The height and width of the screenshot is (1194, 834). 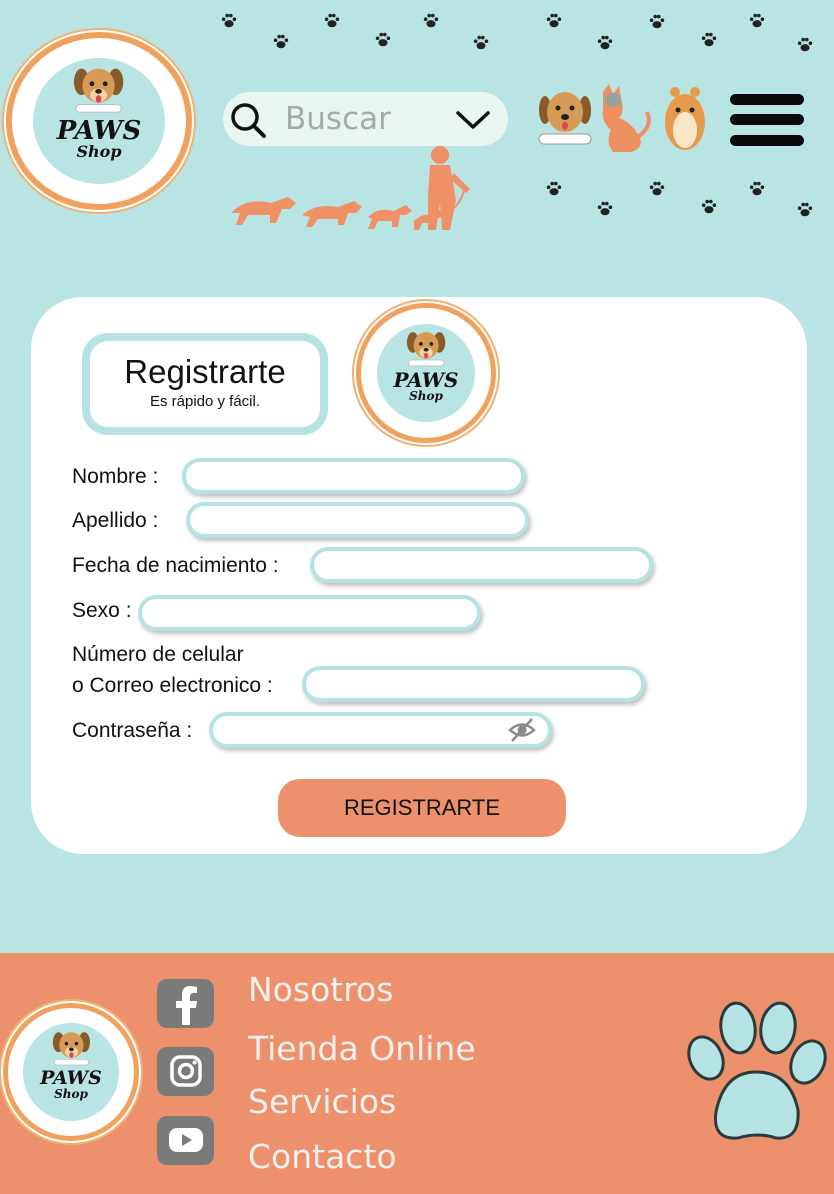 I want to click on instagram-icon, so click(x=186, y=1071).